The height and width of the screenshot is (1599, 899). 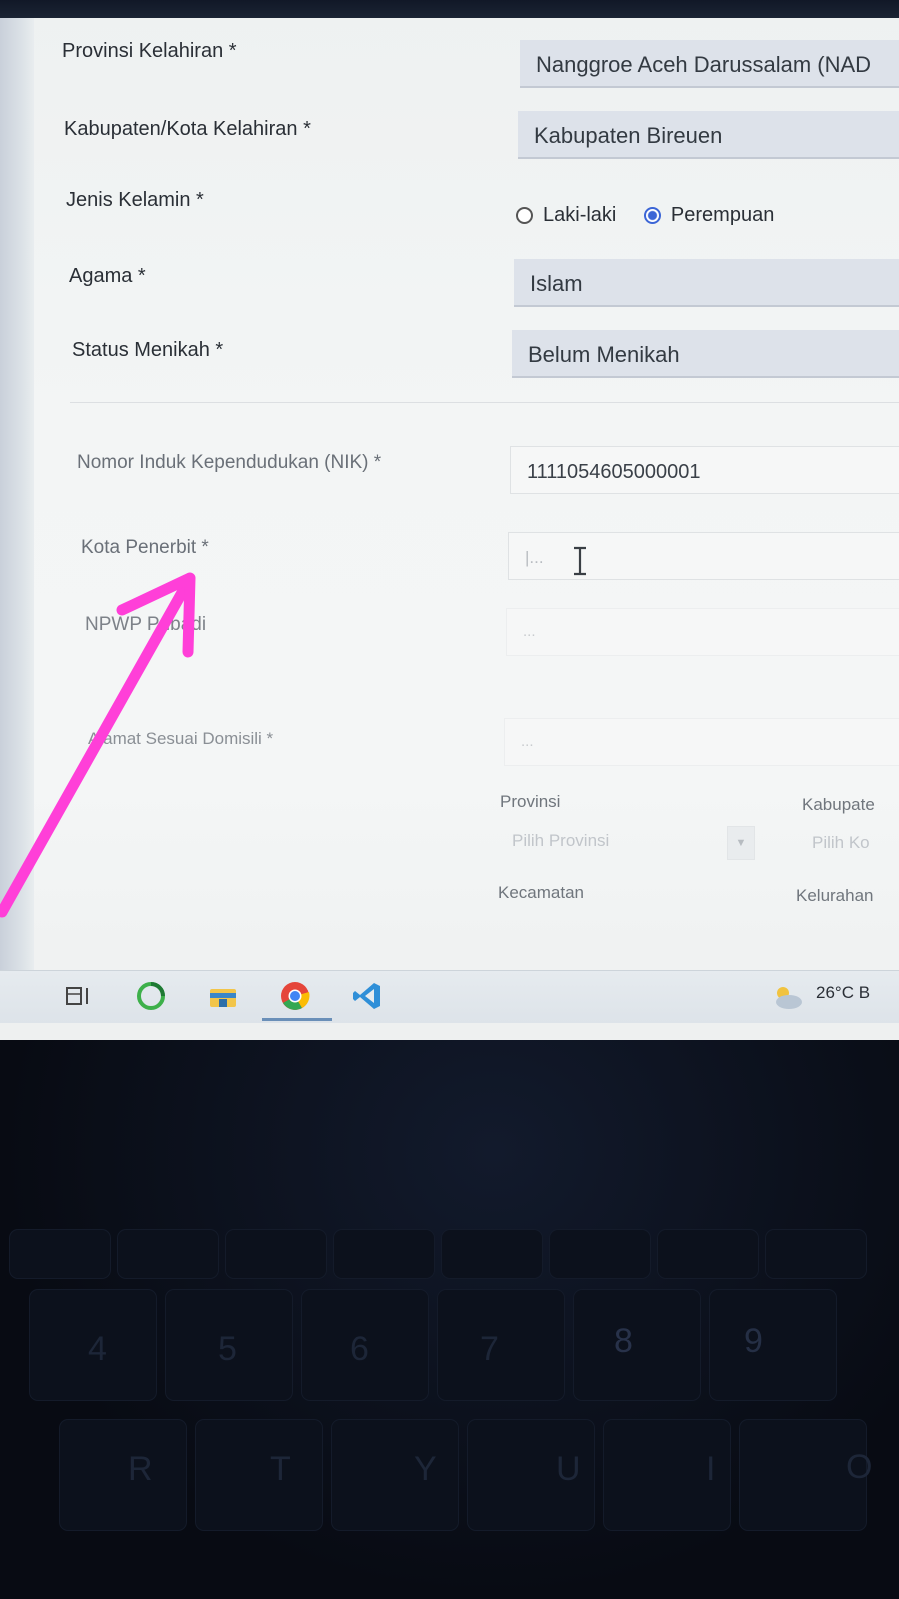 I want to click on file-explorer-icon, so click(x=223, y=996).